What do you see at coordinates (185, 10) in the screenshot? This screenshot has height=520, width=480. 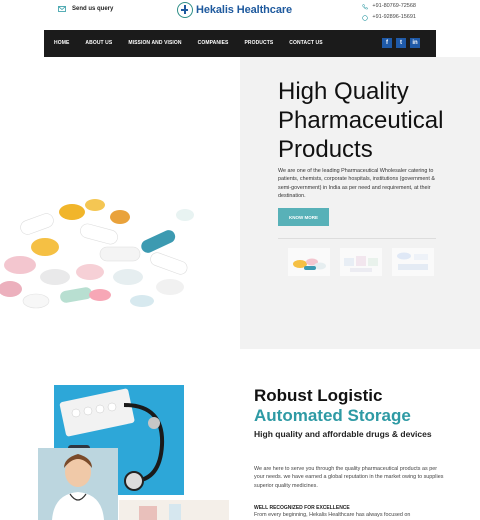 I see `logo-icon` at bounding box center [185, 10].